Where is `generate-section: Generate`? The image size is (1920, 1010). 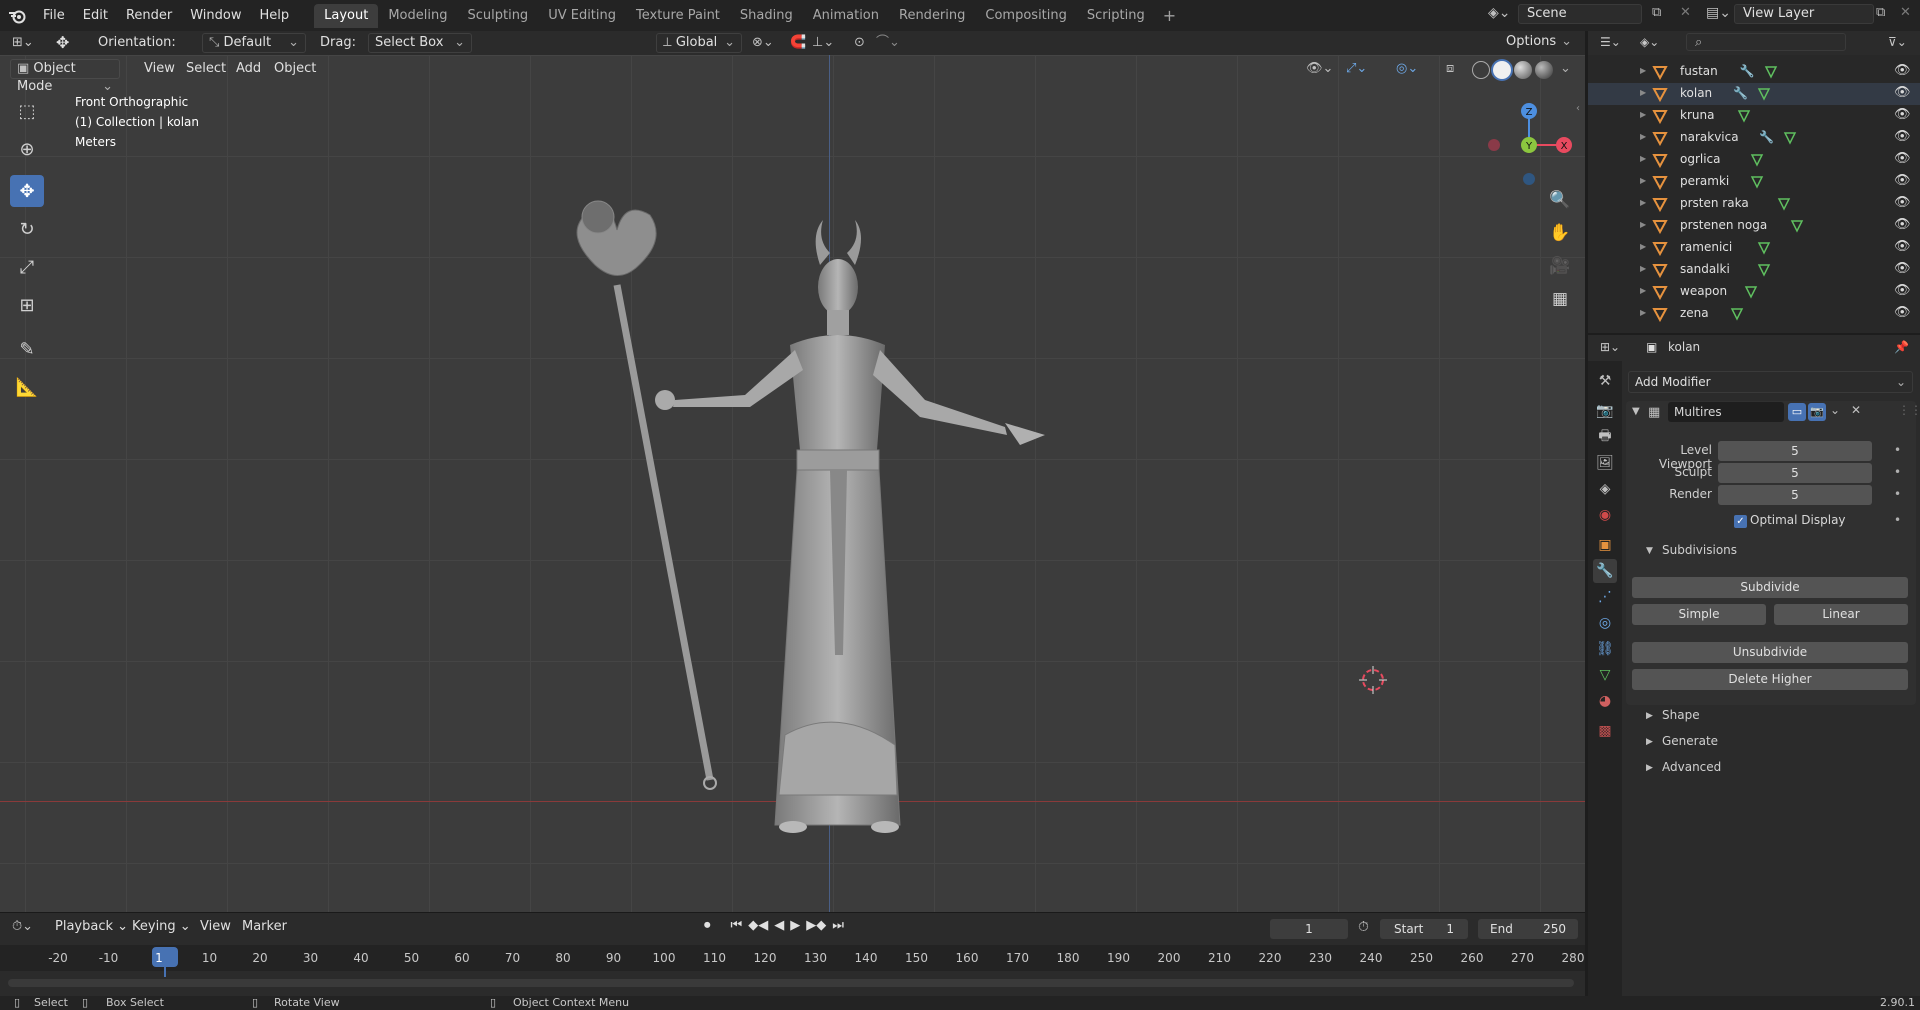
generate-section: Generate is located at coordinates (1690, 741).